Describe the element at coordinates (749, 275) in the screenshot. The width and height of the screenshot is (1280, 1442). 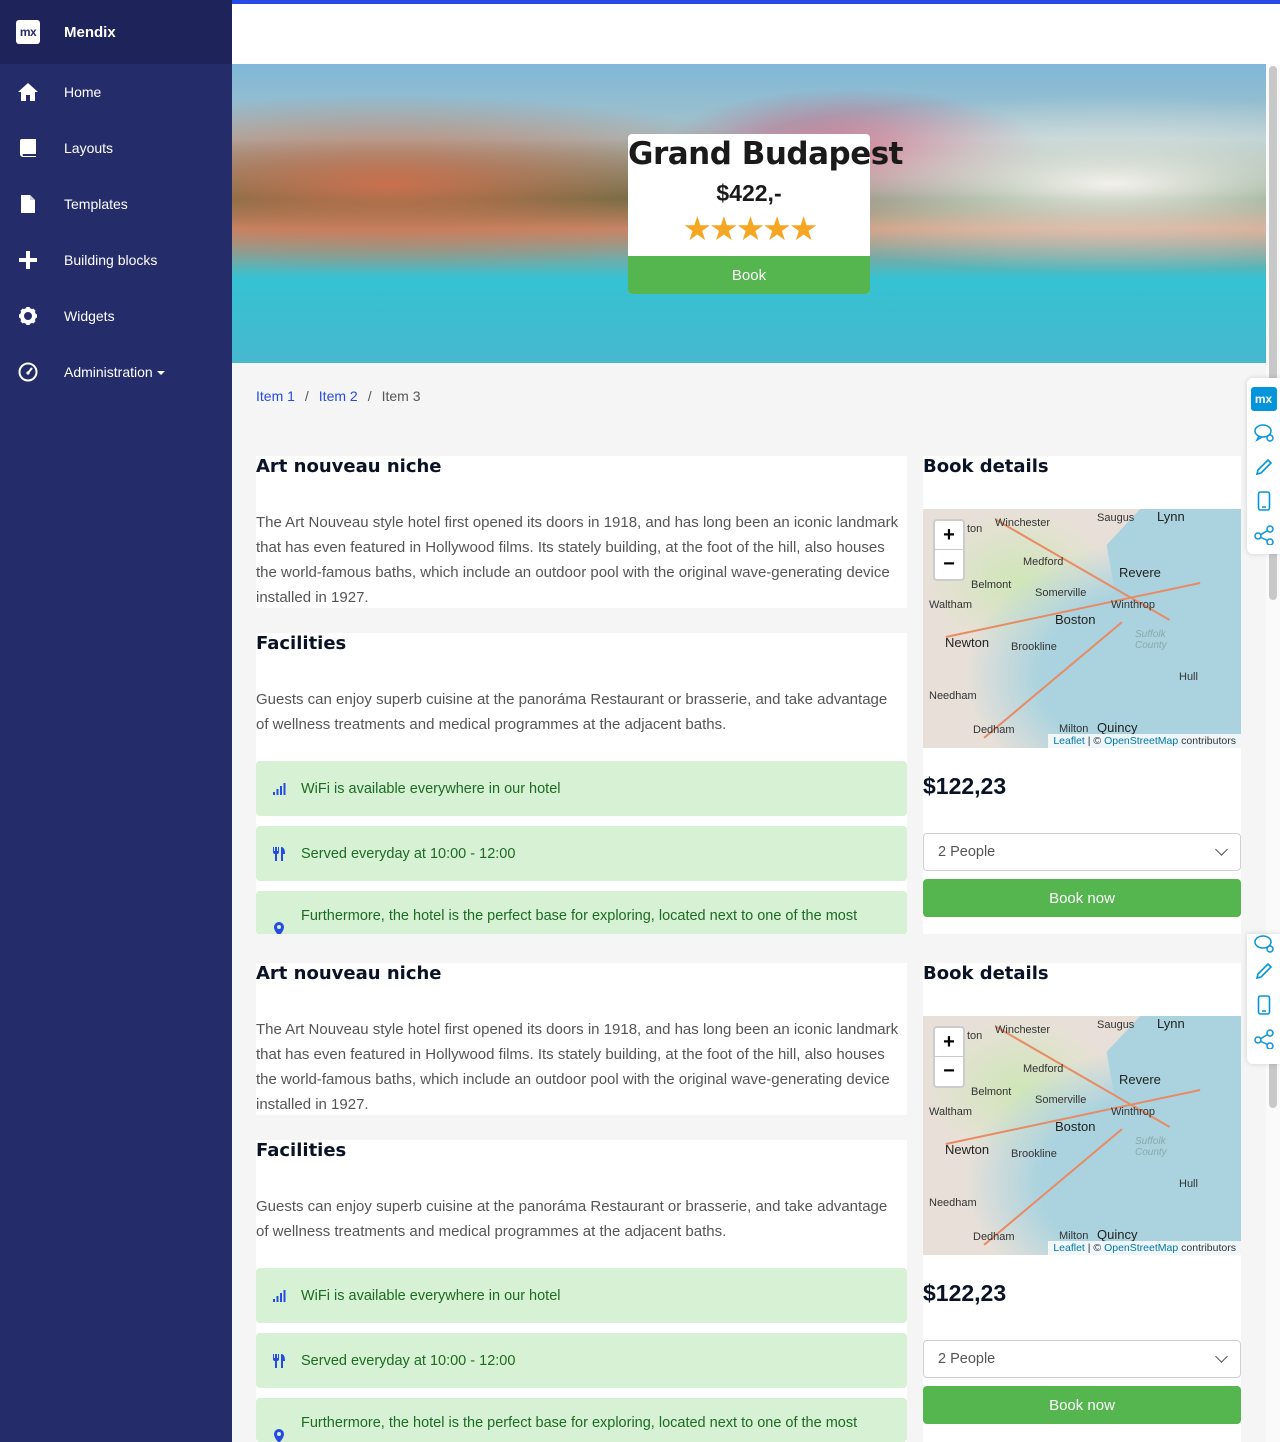
I see `hero-book-button: Book` at that location.